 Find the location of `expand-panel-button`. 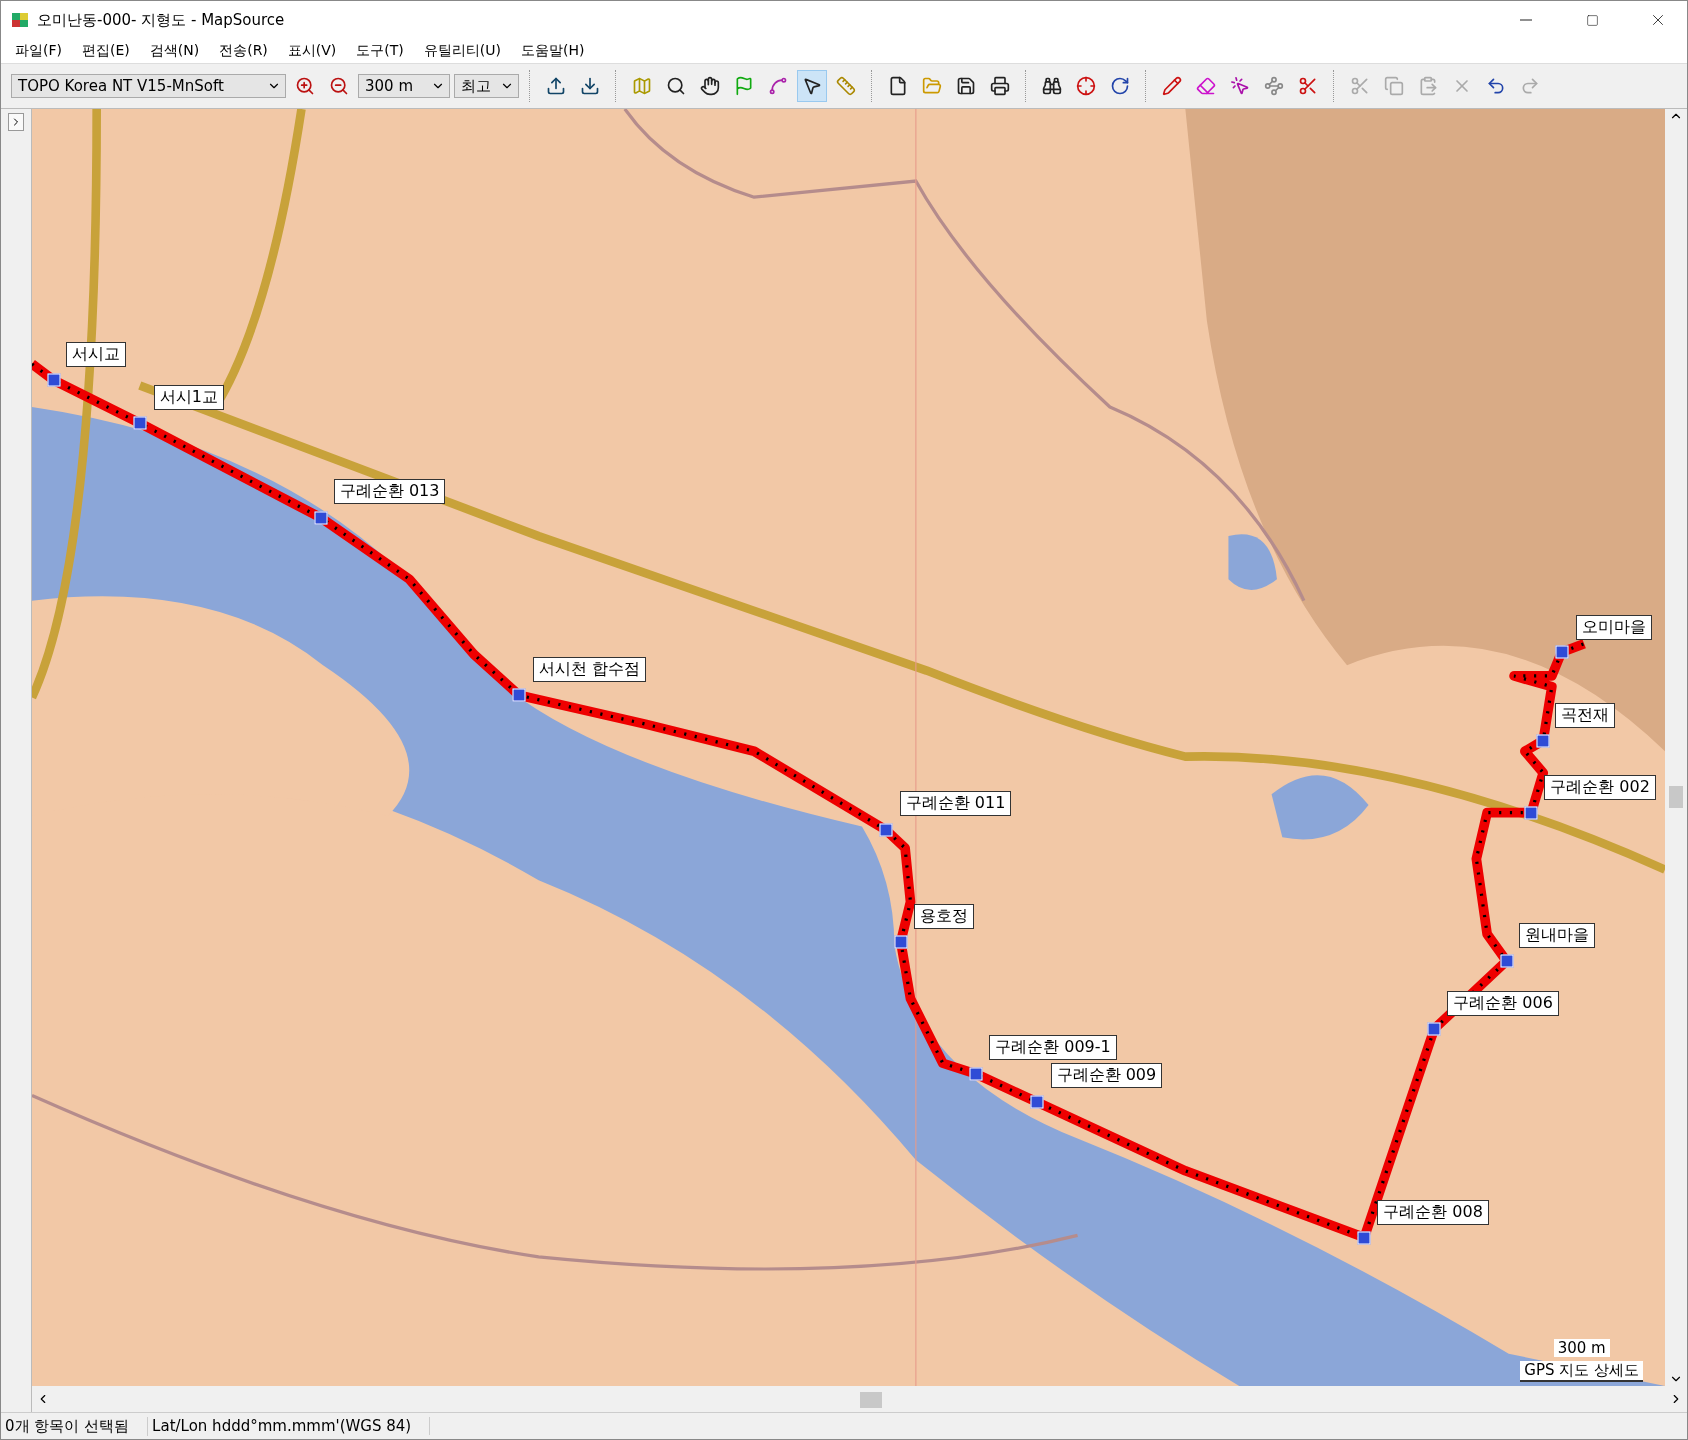

expand-panel-button is located at coordinates (16, 122).